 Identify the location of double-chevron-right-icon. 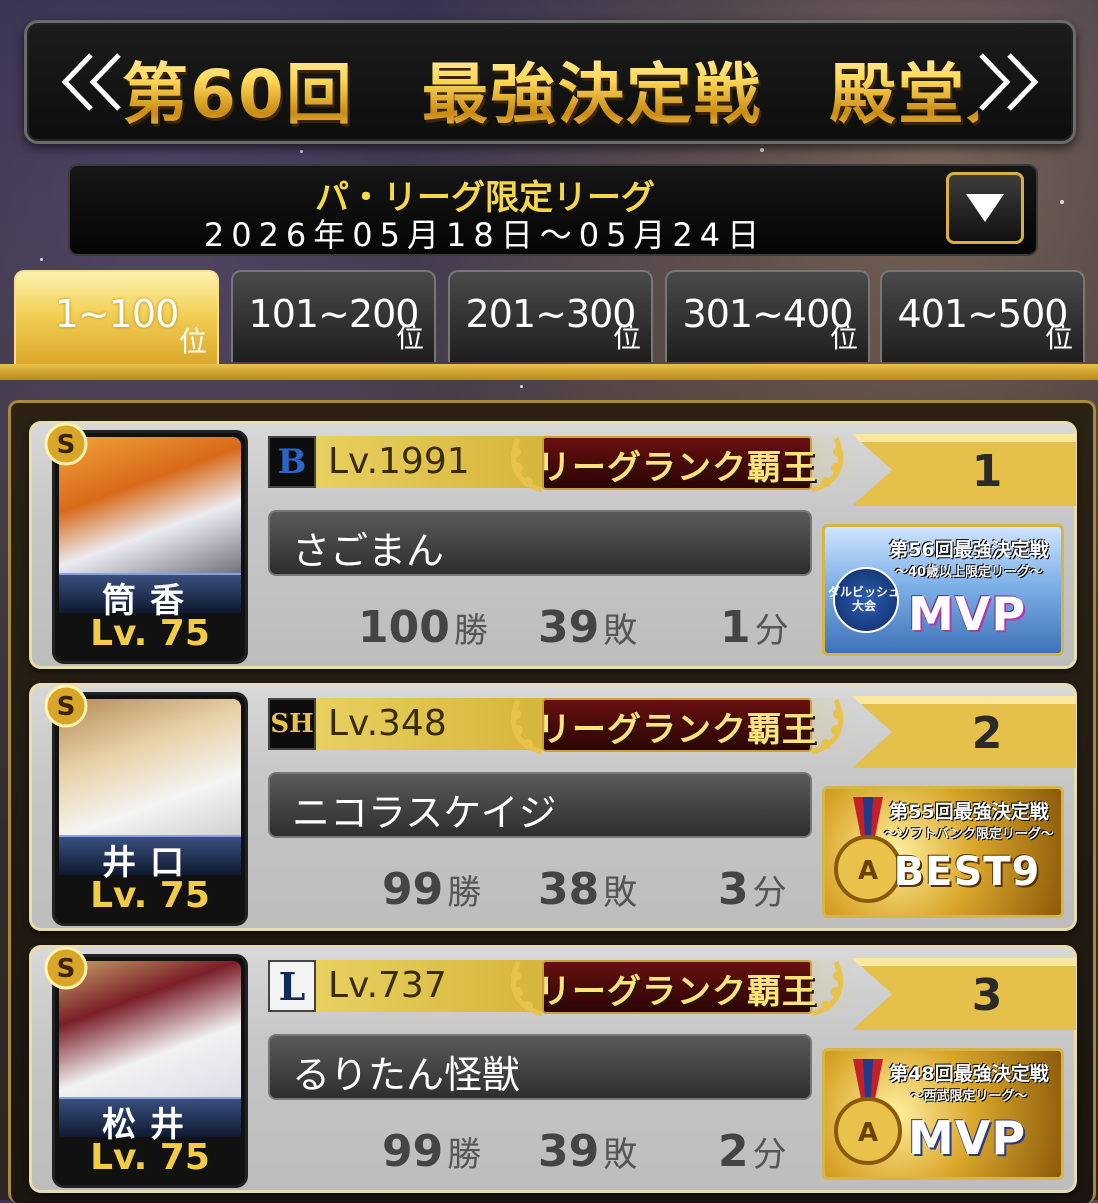
(1009, 82).